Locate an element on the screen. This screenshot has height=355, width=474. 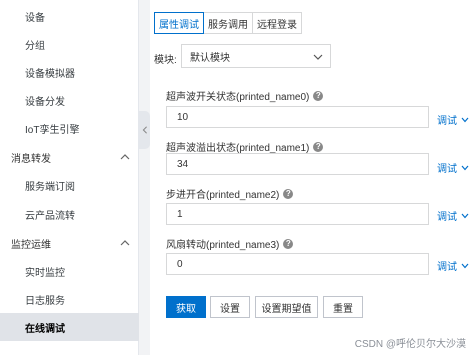
module-label: 模块: is located at coordinates (165, 60).